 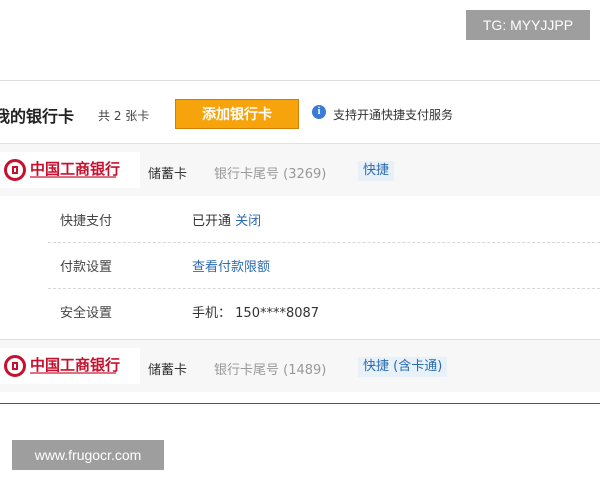 I want to click on view-payment-limit-link: 查看付款限额, so click(x=231, y=265).